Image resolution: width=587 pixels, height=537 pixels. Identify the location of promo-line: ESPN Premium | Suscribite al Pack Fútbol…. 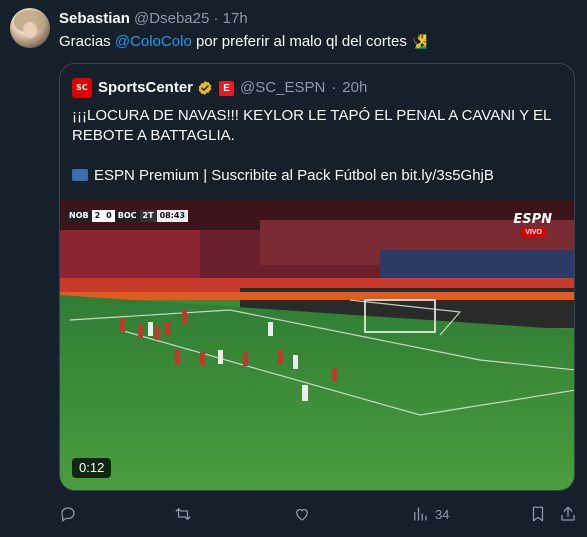
(319, 176).